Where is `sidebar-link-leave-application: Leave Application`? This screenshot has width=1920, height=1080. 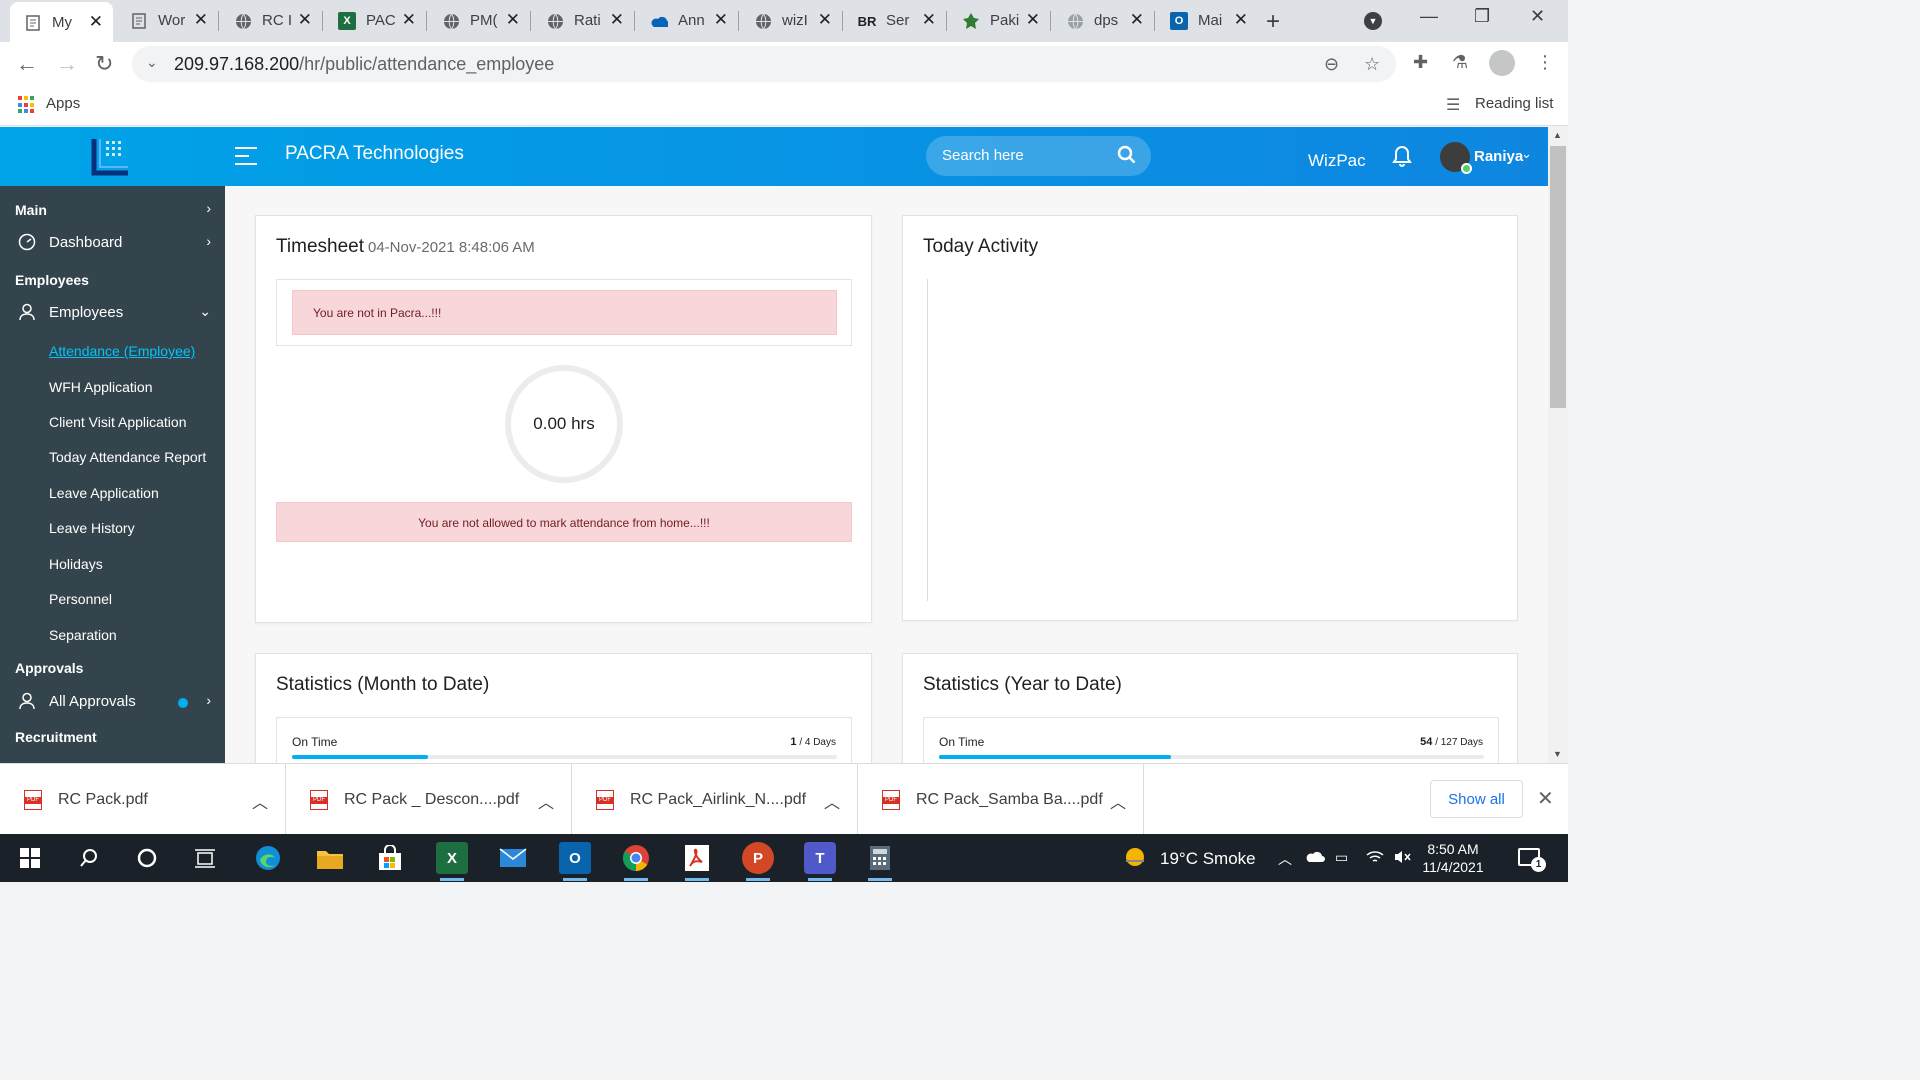 sidebar-link-leave-application: Leave Application is located at coordinates (104, 493).